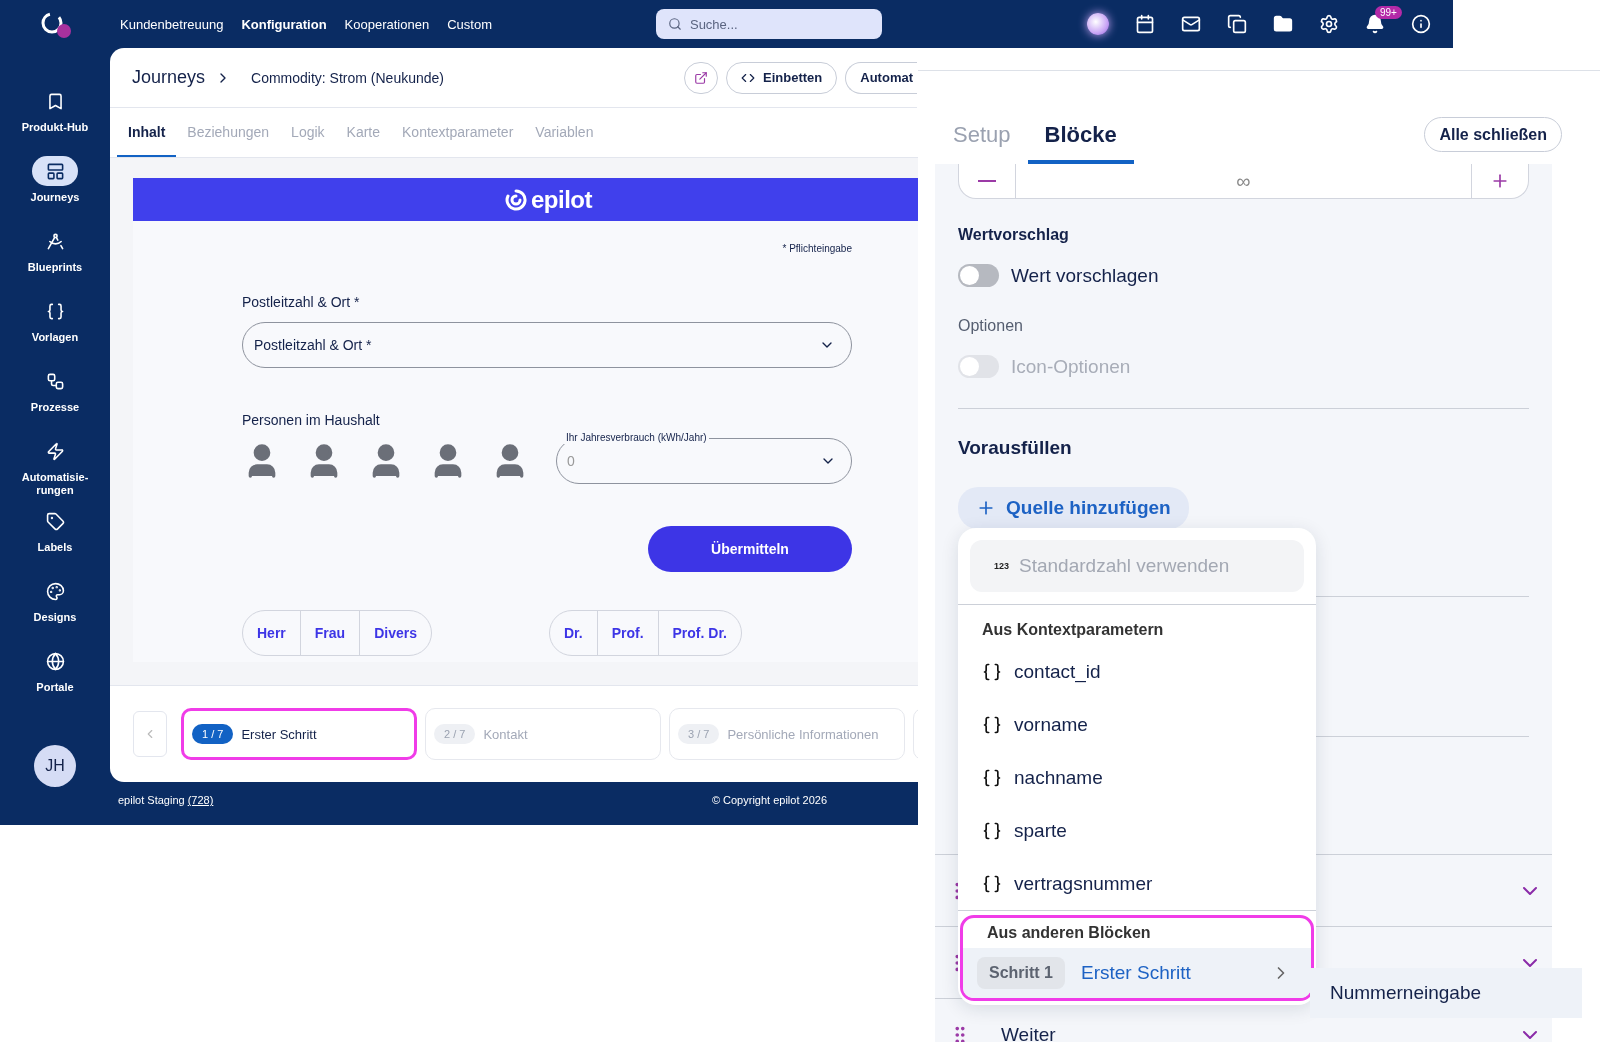 Image resolution: width=1600 pixels, height=1042 pixels. I want to click on journey-title: Commodity: Strom (Neukunde), so click(347, 77).